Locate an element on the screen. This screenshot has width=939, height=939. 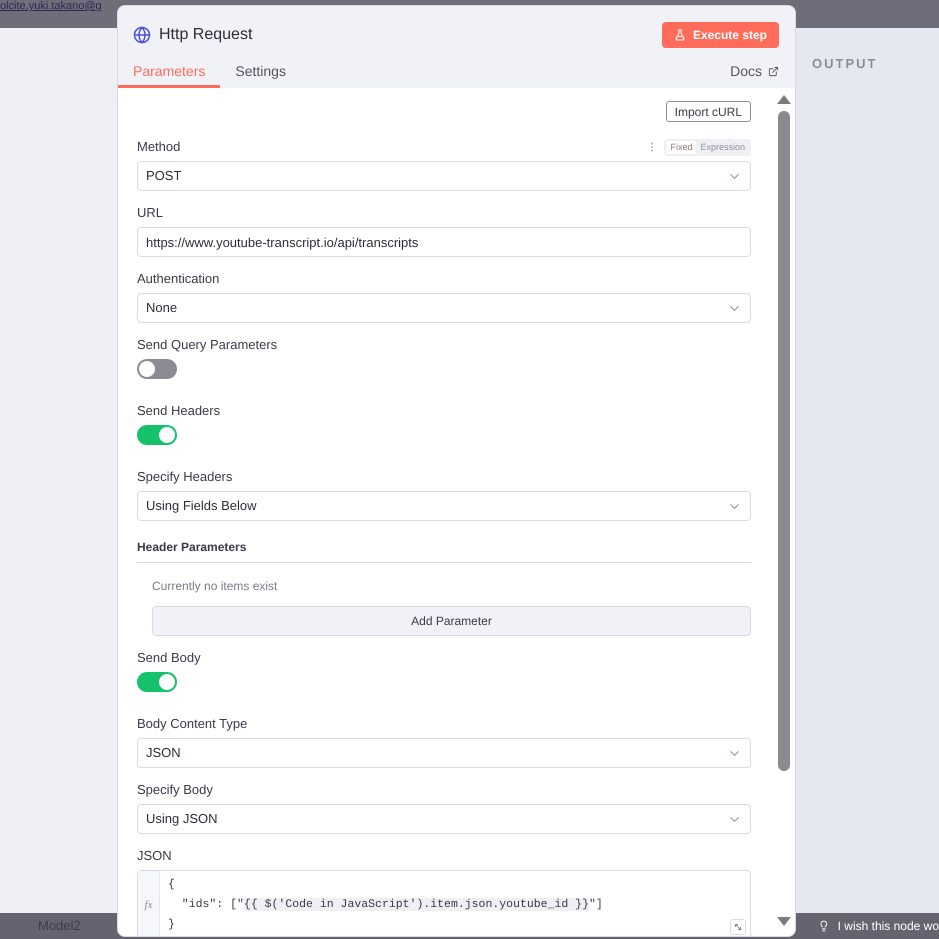
field-label: Body Content Type is located at coordinates (192, 724).